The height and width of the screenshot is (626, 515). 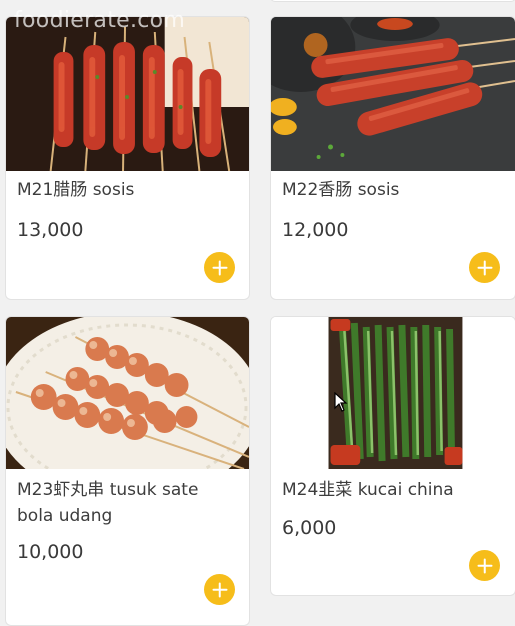 I want to click on item-price: 13,000, so click(x=50, y=230).